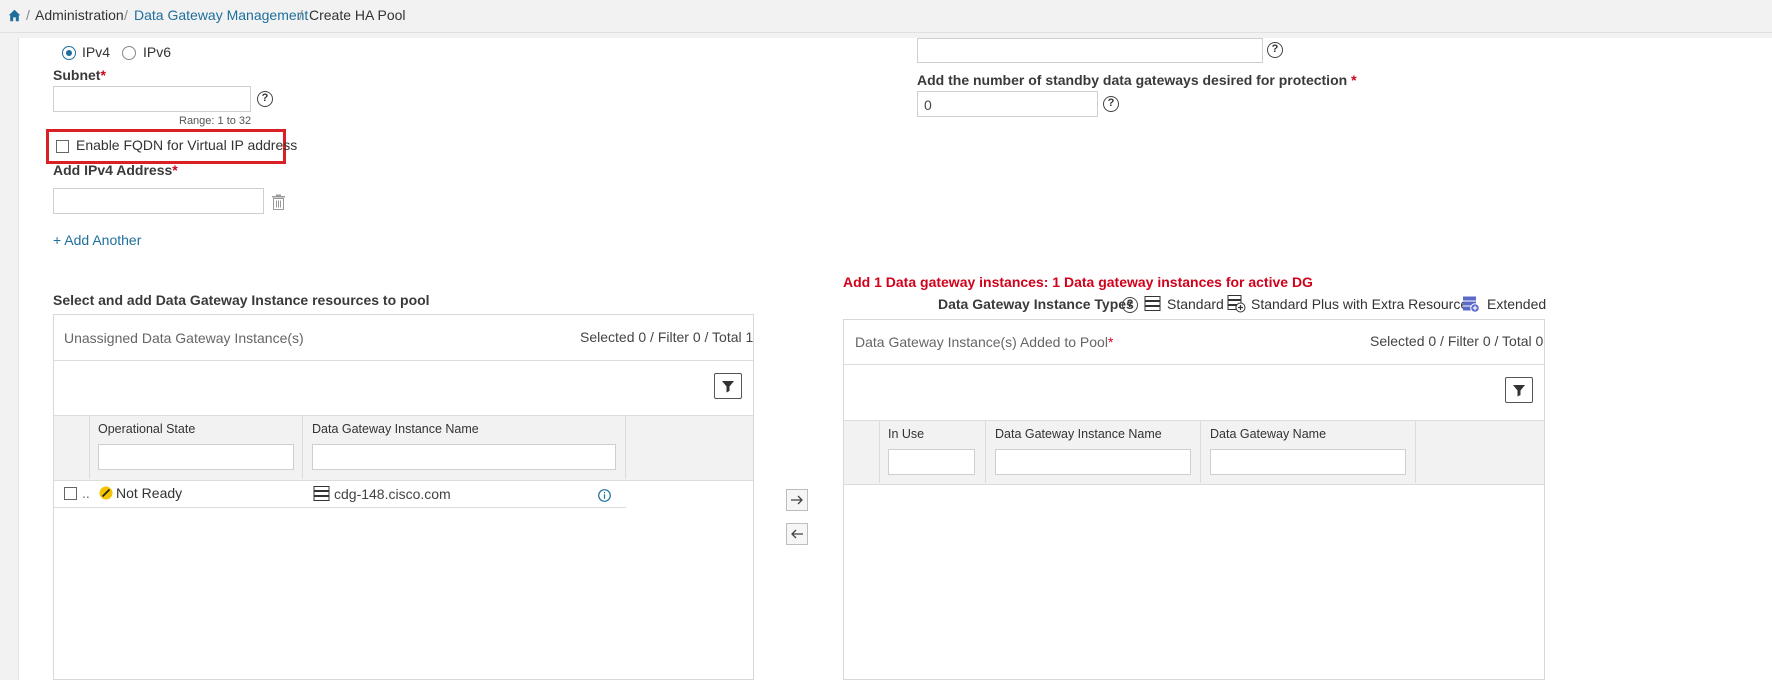  Describe the element at coordinates (278, 202) in the screenshot. I see `trash-icon` at that location.